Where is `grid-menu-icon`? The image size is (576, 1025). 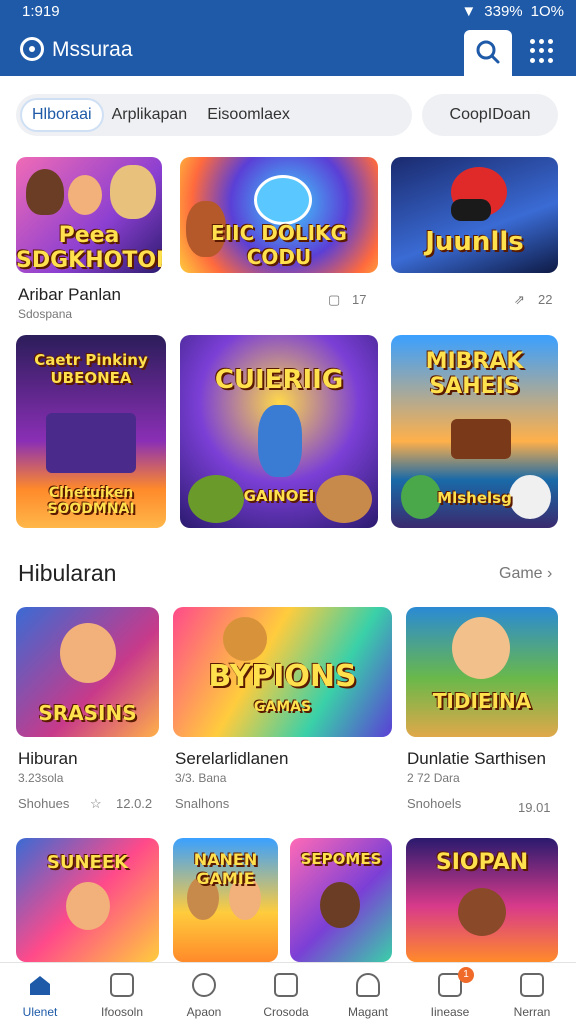
grid-menu-icon is located at coordinates (542, 51).